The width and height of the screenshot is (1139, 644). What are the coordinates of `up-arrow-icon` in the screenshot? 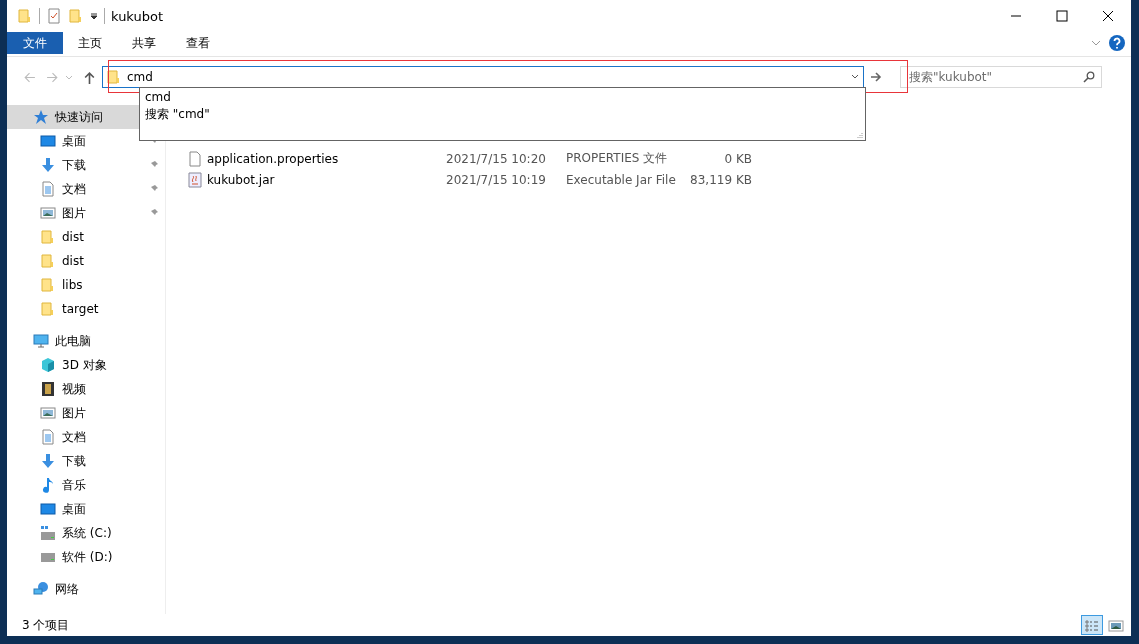 It's located at (89, 77).